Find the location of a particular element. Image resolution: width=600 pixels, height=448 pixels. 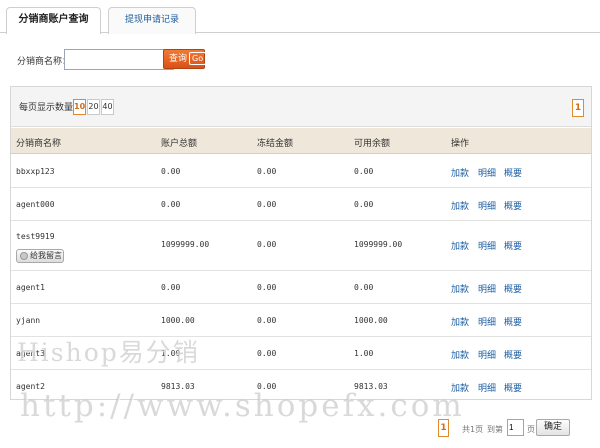

distributor-name-input is located at coordinates (119, 59).